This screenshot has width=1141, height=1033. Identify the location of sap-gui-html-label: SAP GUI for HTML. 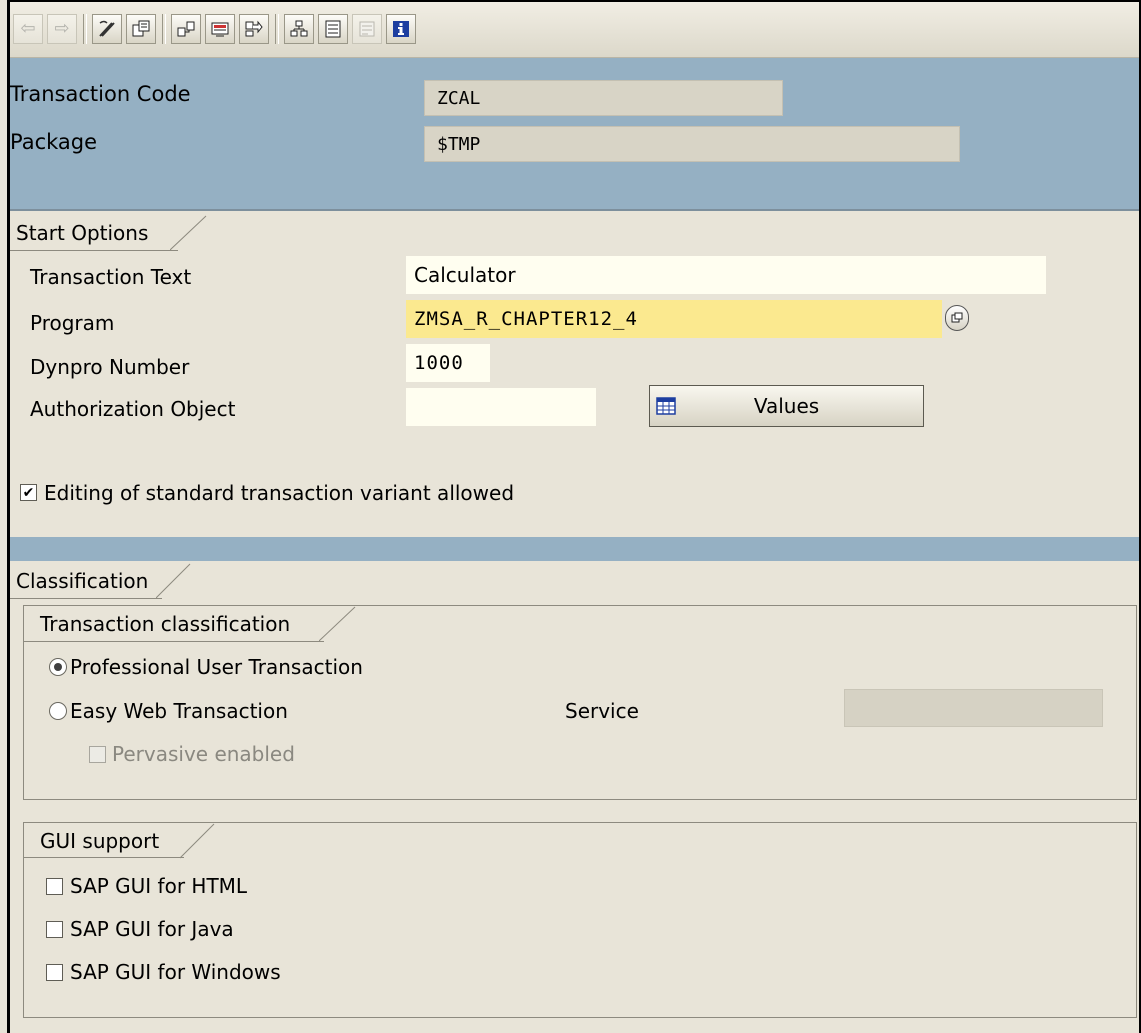
(159, 886).